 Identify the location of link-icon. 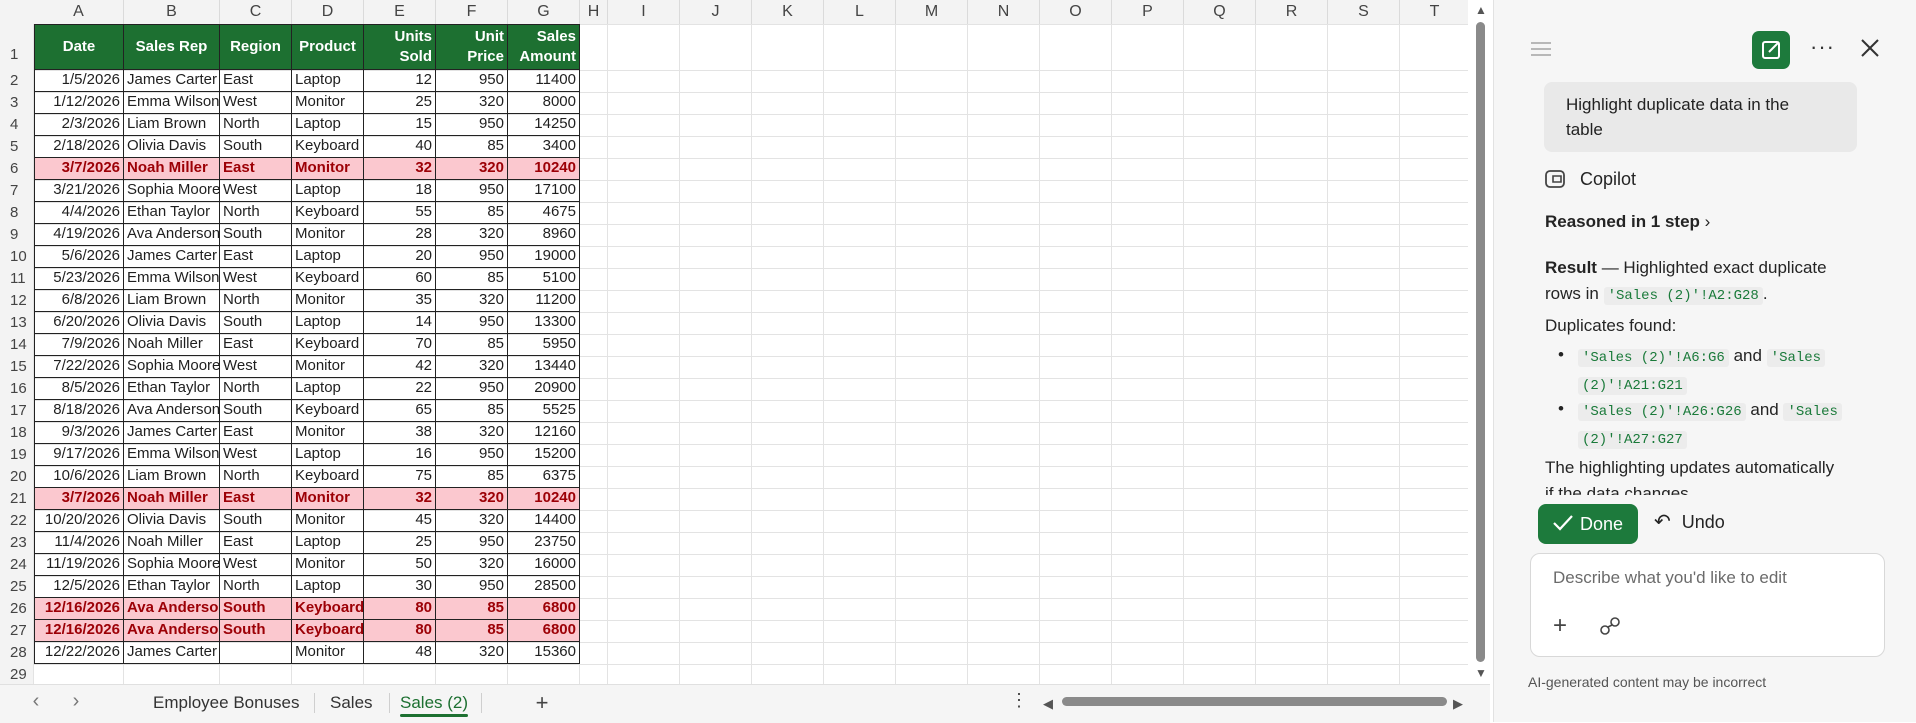
(1610, 628).